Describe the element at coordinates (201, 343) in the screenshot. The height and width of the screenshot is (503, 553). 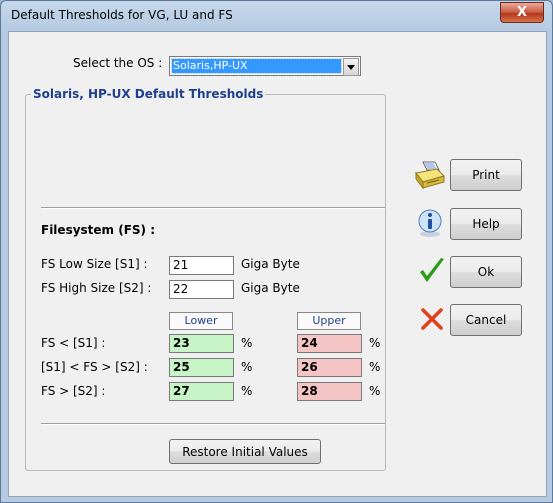
I see `fs-lower-input-1: 23` at that location.